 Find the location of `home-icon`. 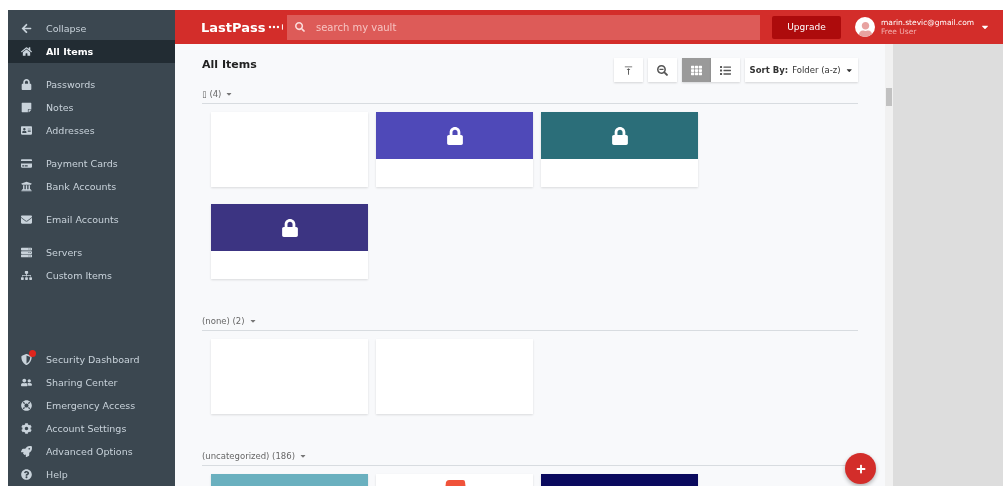

home-icon is located at coordinates (26, 51).